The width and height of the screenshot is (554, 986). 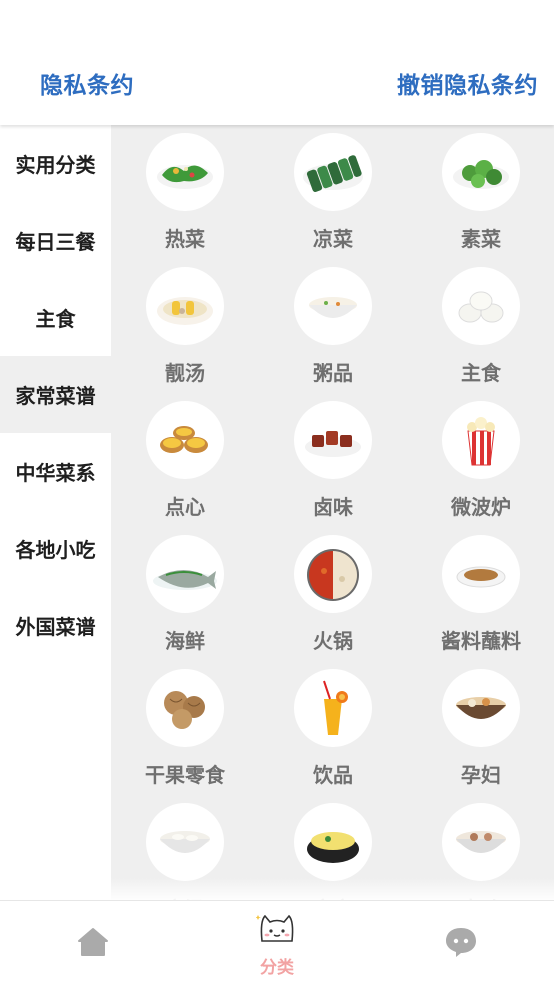 What do you see at coordinates (481, 172) in the screenshot?
I see `green-vegetables-icon` at bounding box center [481, 172].